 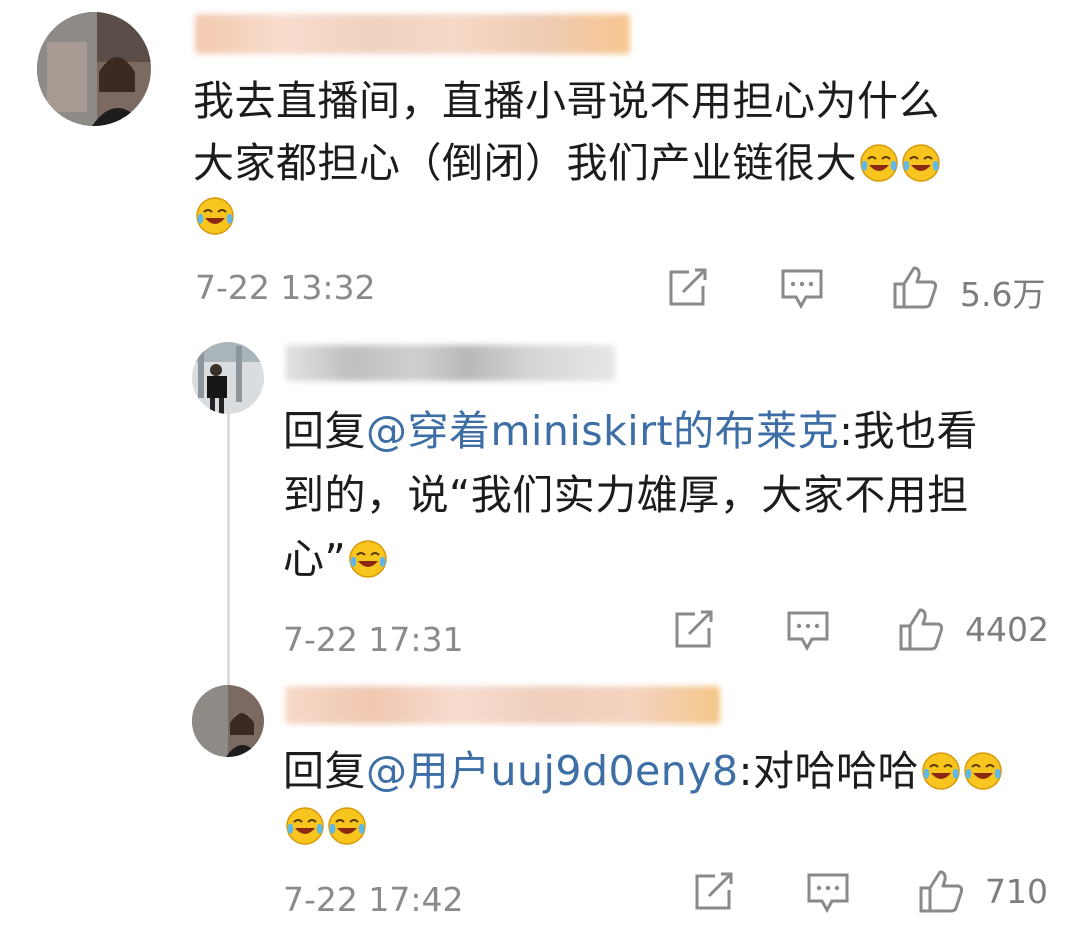 I want to click on reply1-line3: 心”, so click(x=335, y=559).